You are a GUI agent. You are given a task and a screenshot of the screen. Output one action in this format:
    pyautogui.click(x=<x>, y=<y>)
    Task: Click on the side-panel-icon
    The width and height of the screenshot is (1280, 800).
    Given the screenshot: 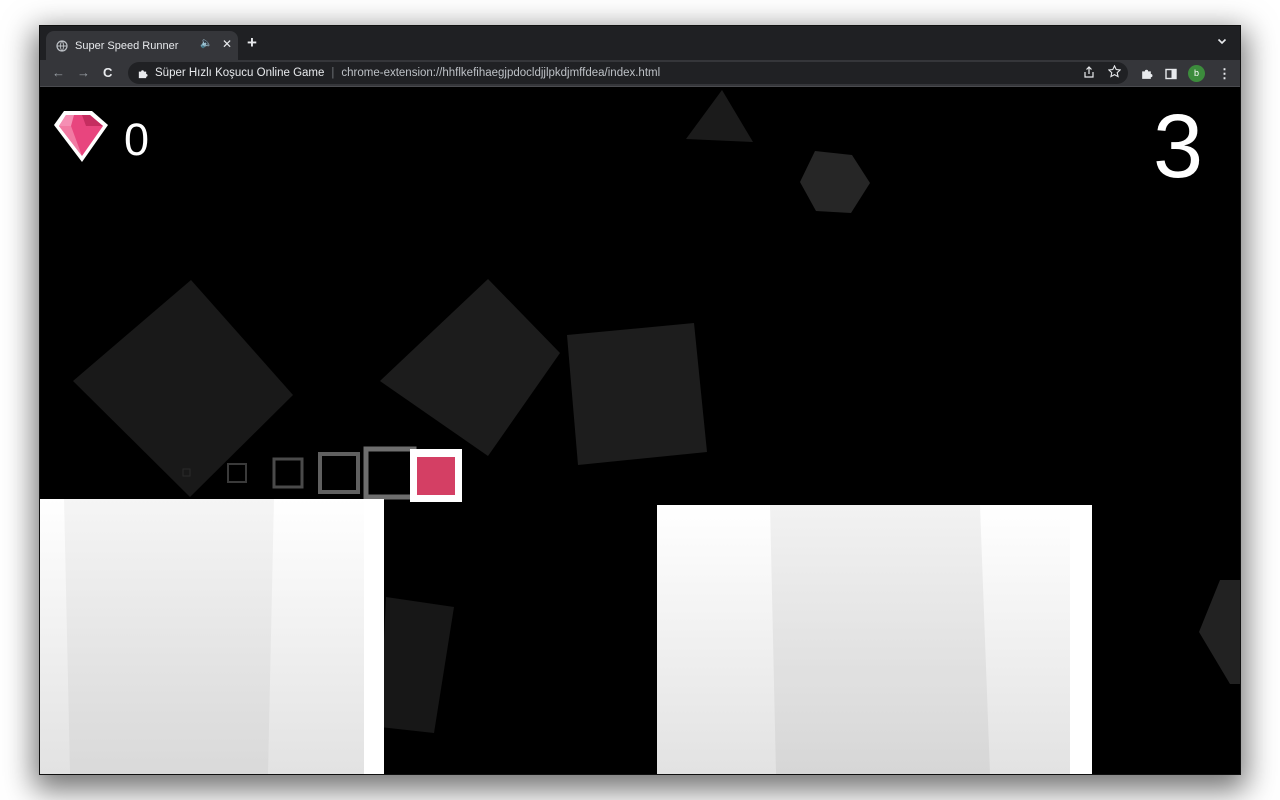 What is the action you would take?
    pyautogui.click(x=1171, y=76)
    